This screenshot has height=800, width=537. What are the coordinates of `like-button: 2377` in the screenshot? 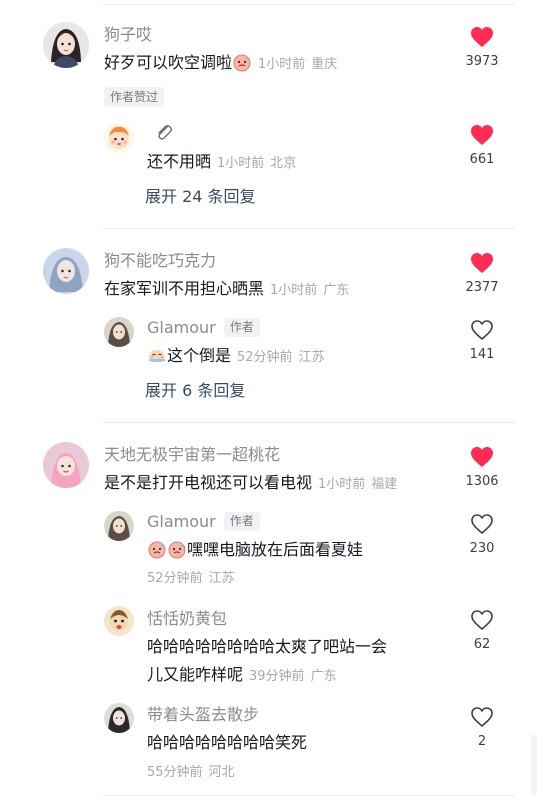 It's located at (482, 274).